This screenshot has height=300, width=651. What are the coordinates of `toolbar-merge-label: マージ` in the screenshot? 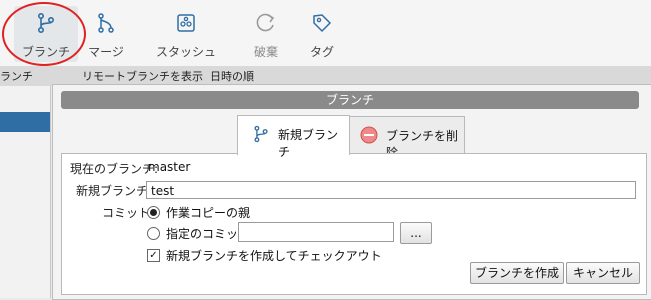 It's located at (106, 52).